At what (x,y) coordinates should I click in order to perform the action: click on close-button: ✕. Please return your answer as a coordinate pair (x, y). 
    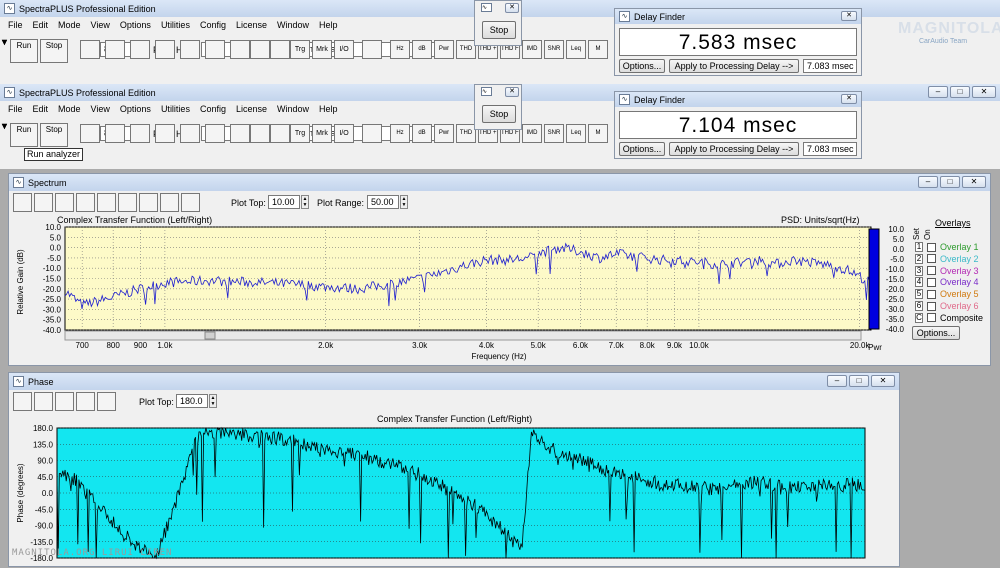
    Looking at the image, I should click on (984, 92).